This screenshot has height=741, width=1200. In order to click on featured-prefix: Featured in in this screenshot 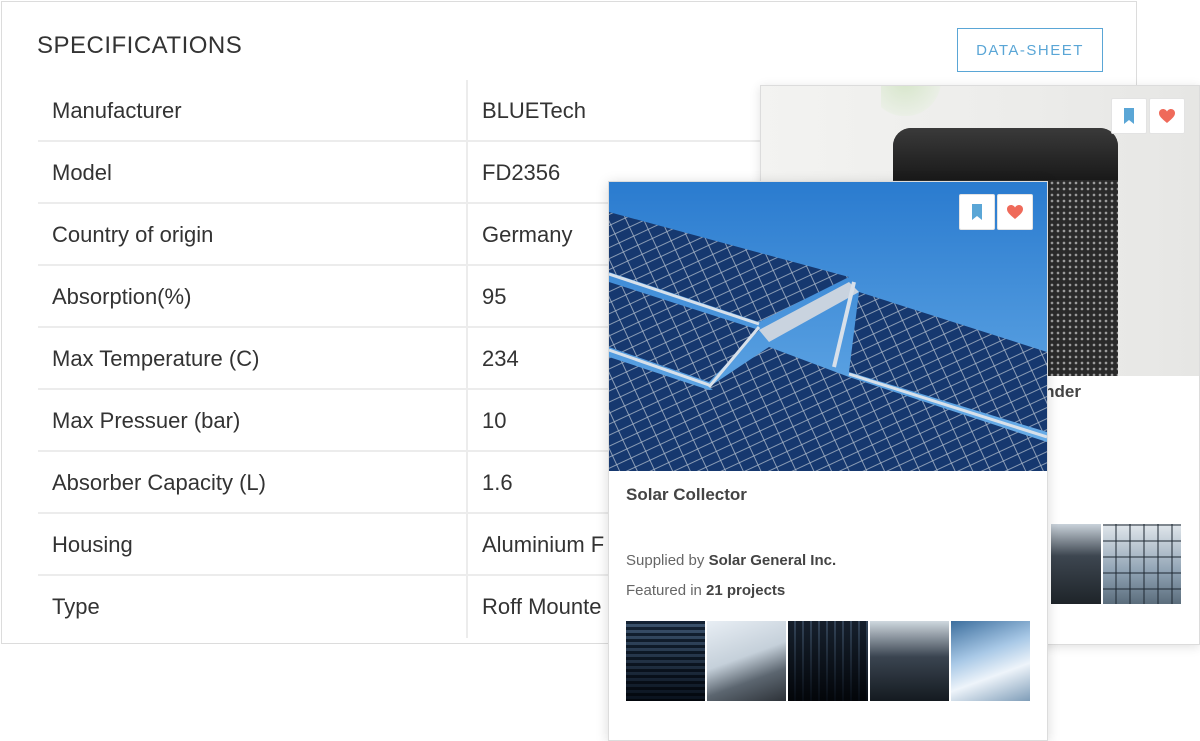, I will do `click(666, 590)`.